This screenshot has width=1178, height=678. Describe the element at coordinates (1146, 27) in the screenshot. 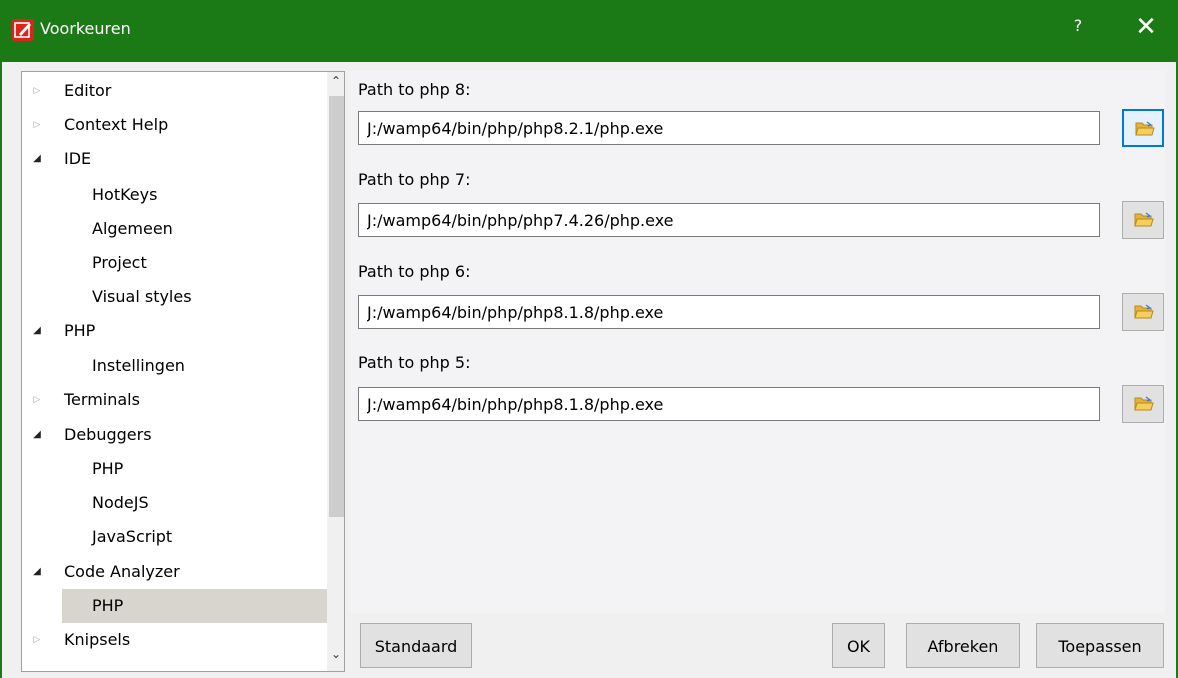

I see `close-button: ✕` at that location.